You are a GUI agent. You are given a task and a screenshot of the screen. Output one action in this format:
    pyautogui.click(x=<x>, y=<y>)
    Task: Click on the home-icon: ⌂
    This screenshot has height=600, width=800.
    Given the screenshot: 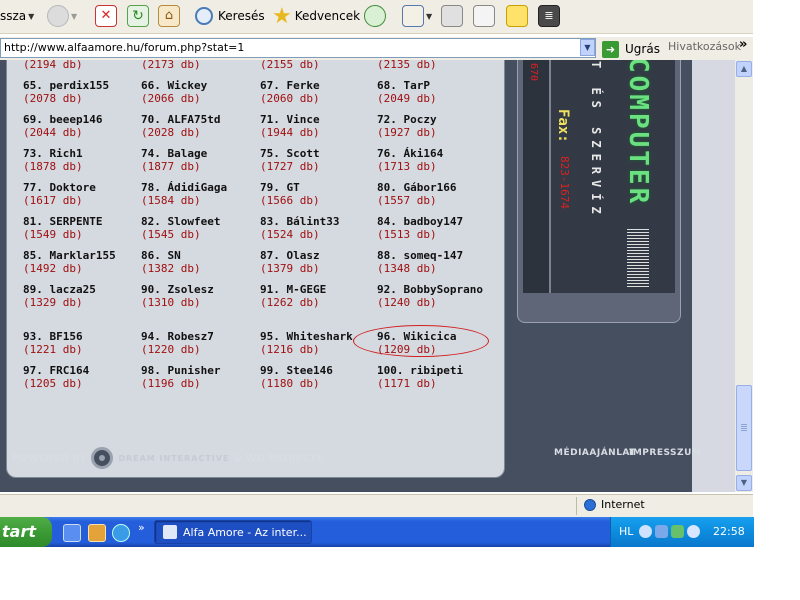 What is the action you would take?
    pyautogui.click(x=169, y=16)
    